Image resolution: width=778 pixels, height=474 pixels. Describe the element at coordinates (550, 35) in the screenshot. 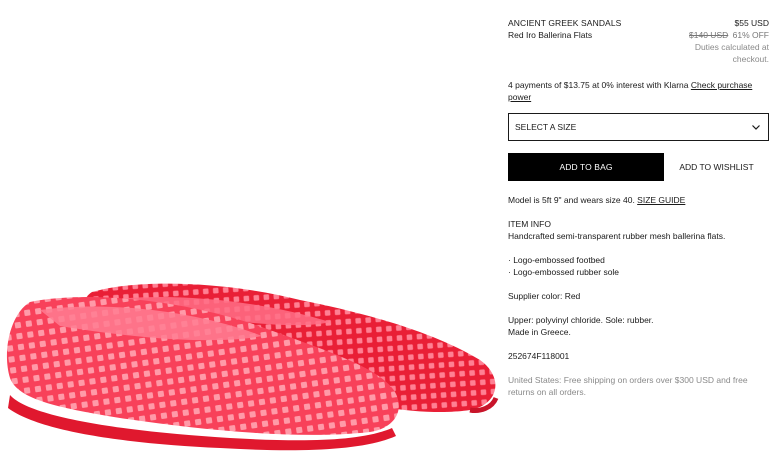

I see `product-name: Red Iro Ballerina Flats` at that location.